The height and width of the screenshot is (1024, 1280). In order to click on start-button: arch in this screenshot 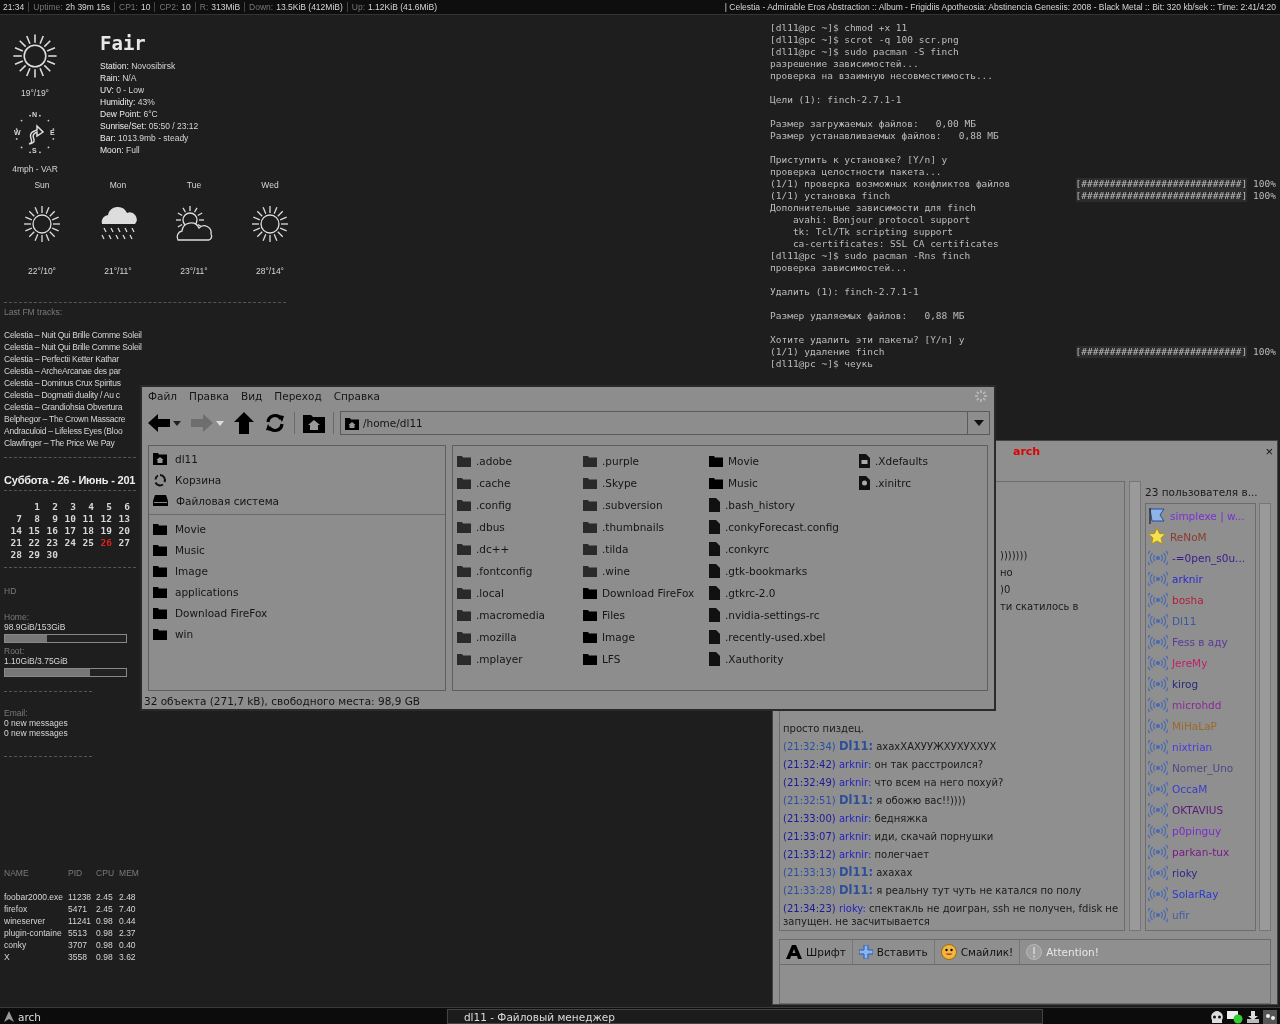, I will do `click(23, 1016)`.